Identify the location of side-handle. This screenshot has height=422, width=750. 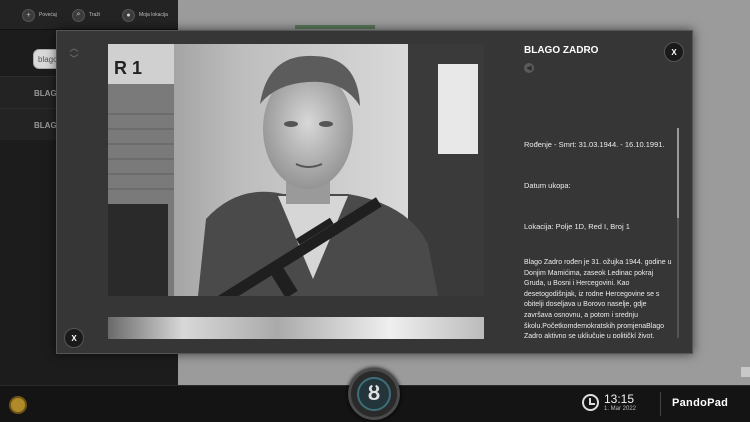
(745, 372).